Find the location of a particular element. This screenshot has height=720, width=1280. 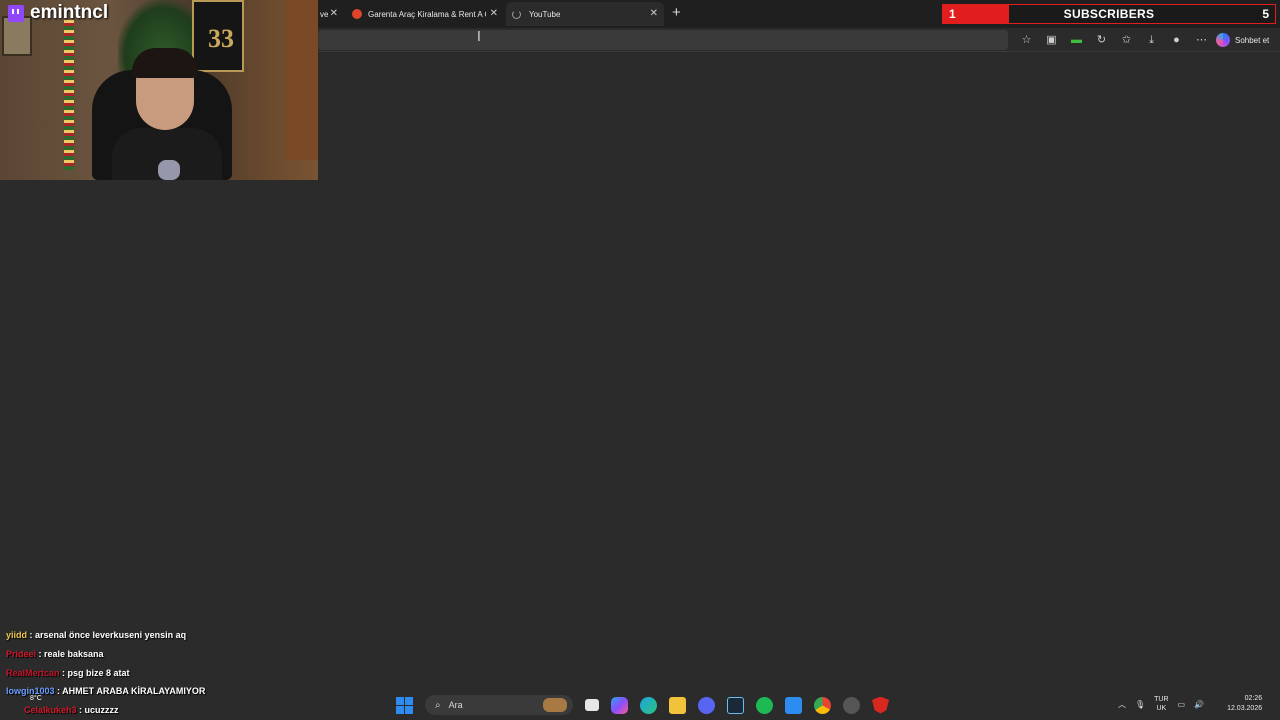

chat-username: yiidd is located at coordinates (17, 635).